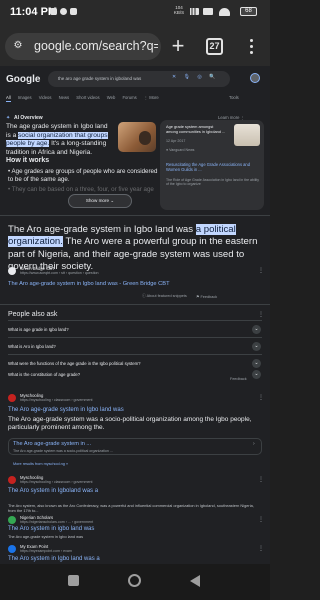 This screenshot has height=600, width=320. Describe the element at coordinates (63, 11) in the screenshot. I see `messenger-icon` at that location.